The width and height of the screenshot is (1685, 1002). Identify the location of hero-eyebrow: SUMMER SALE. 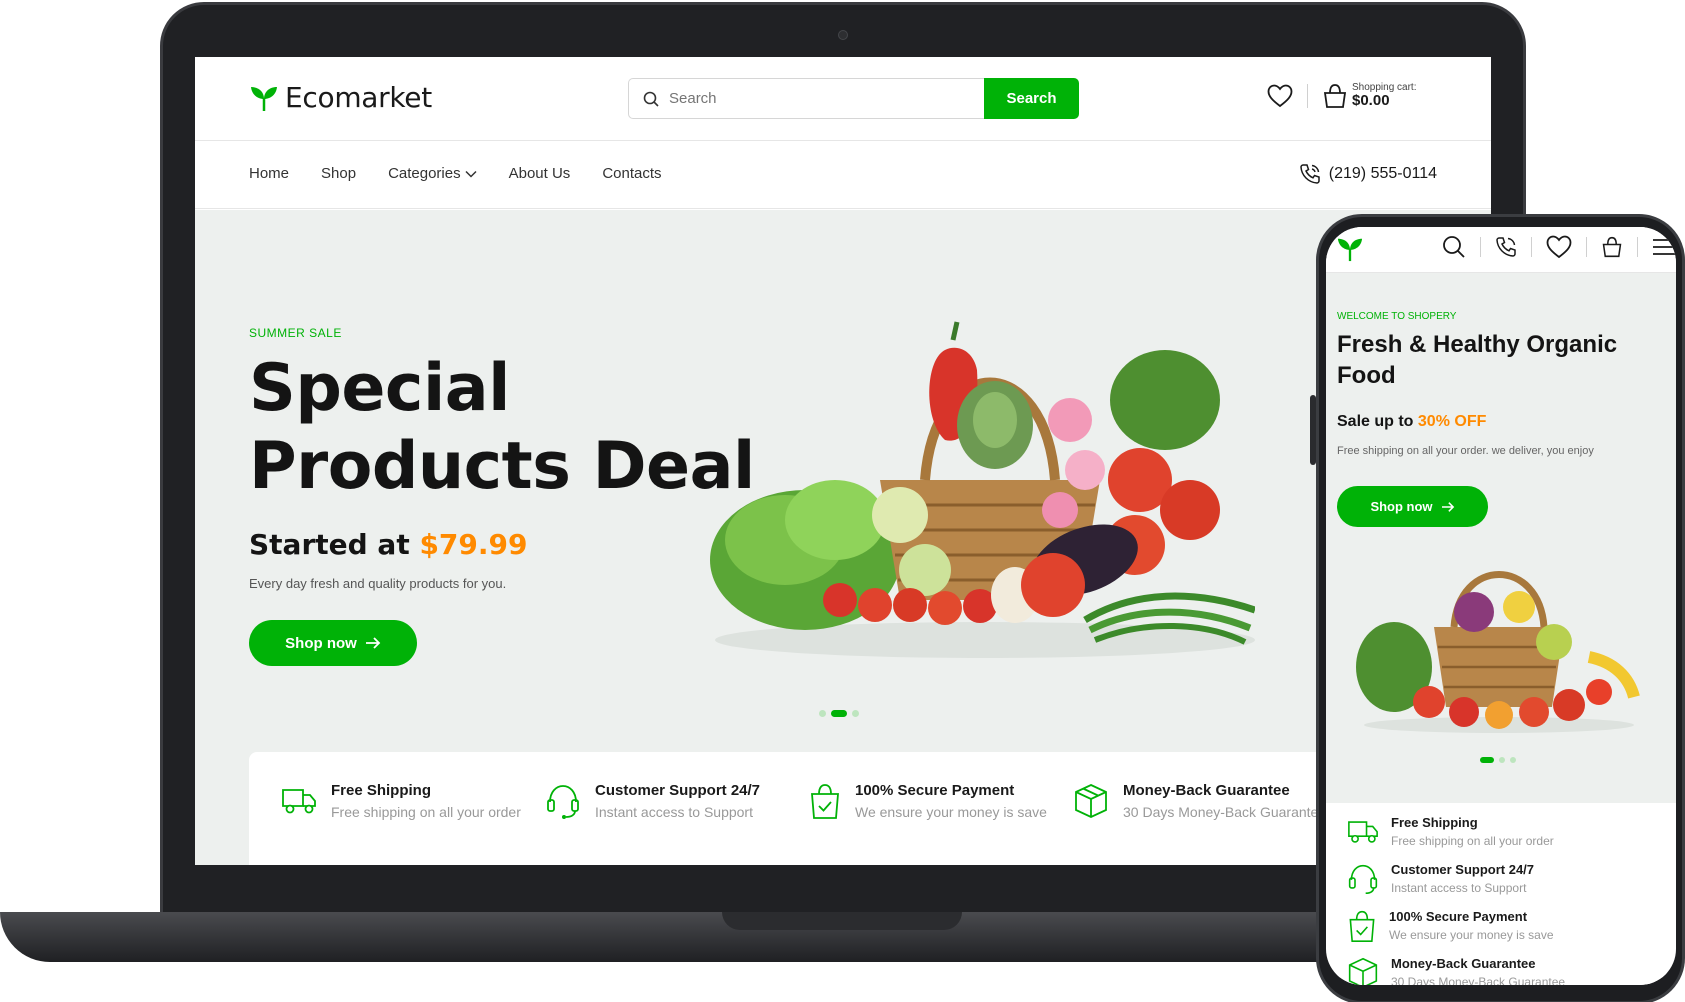
(295, 333).